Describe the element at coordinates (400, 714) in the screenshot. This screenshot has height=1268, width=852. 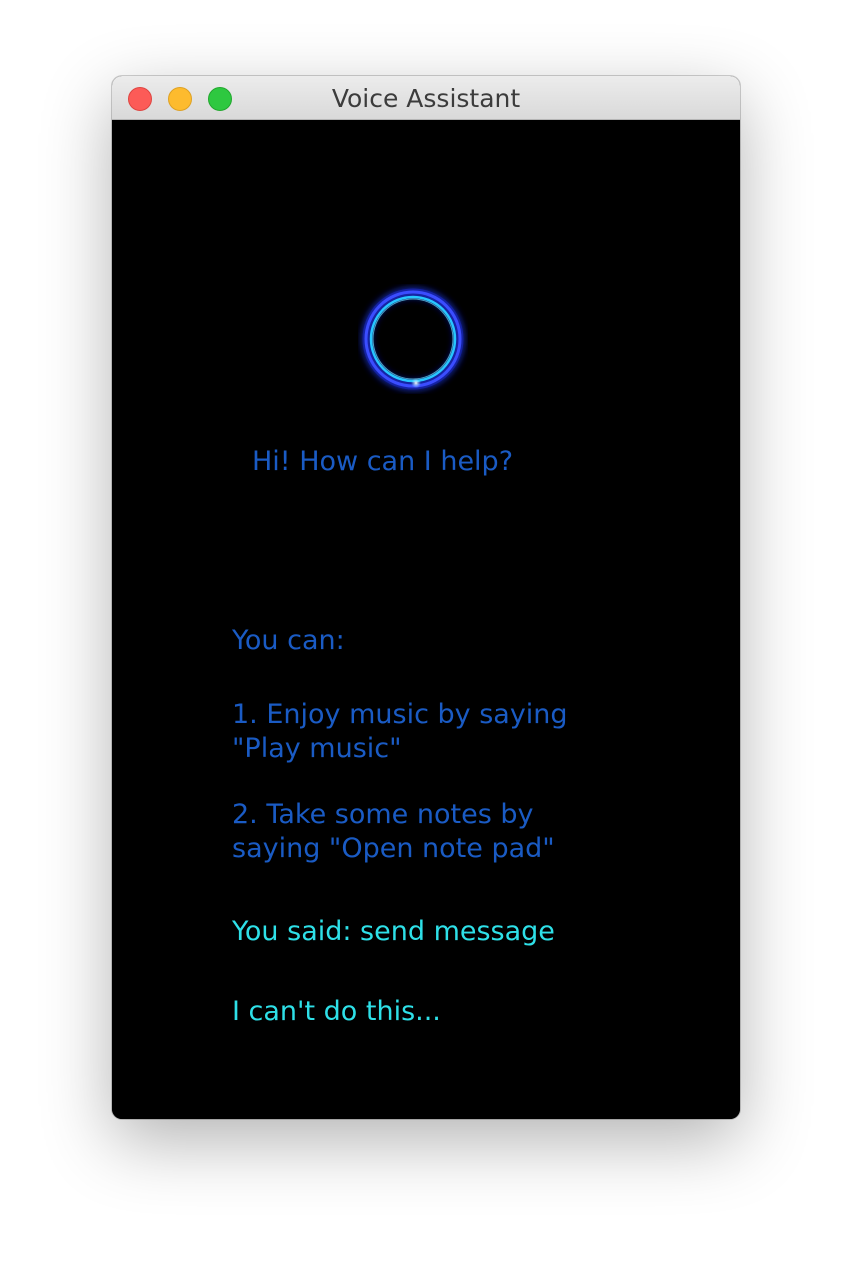
I see `help-item-line: 1. Enjoy music by saying` at that location.